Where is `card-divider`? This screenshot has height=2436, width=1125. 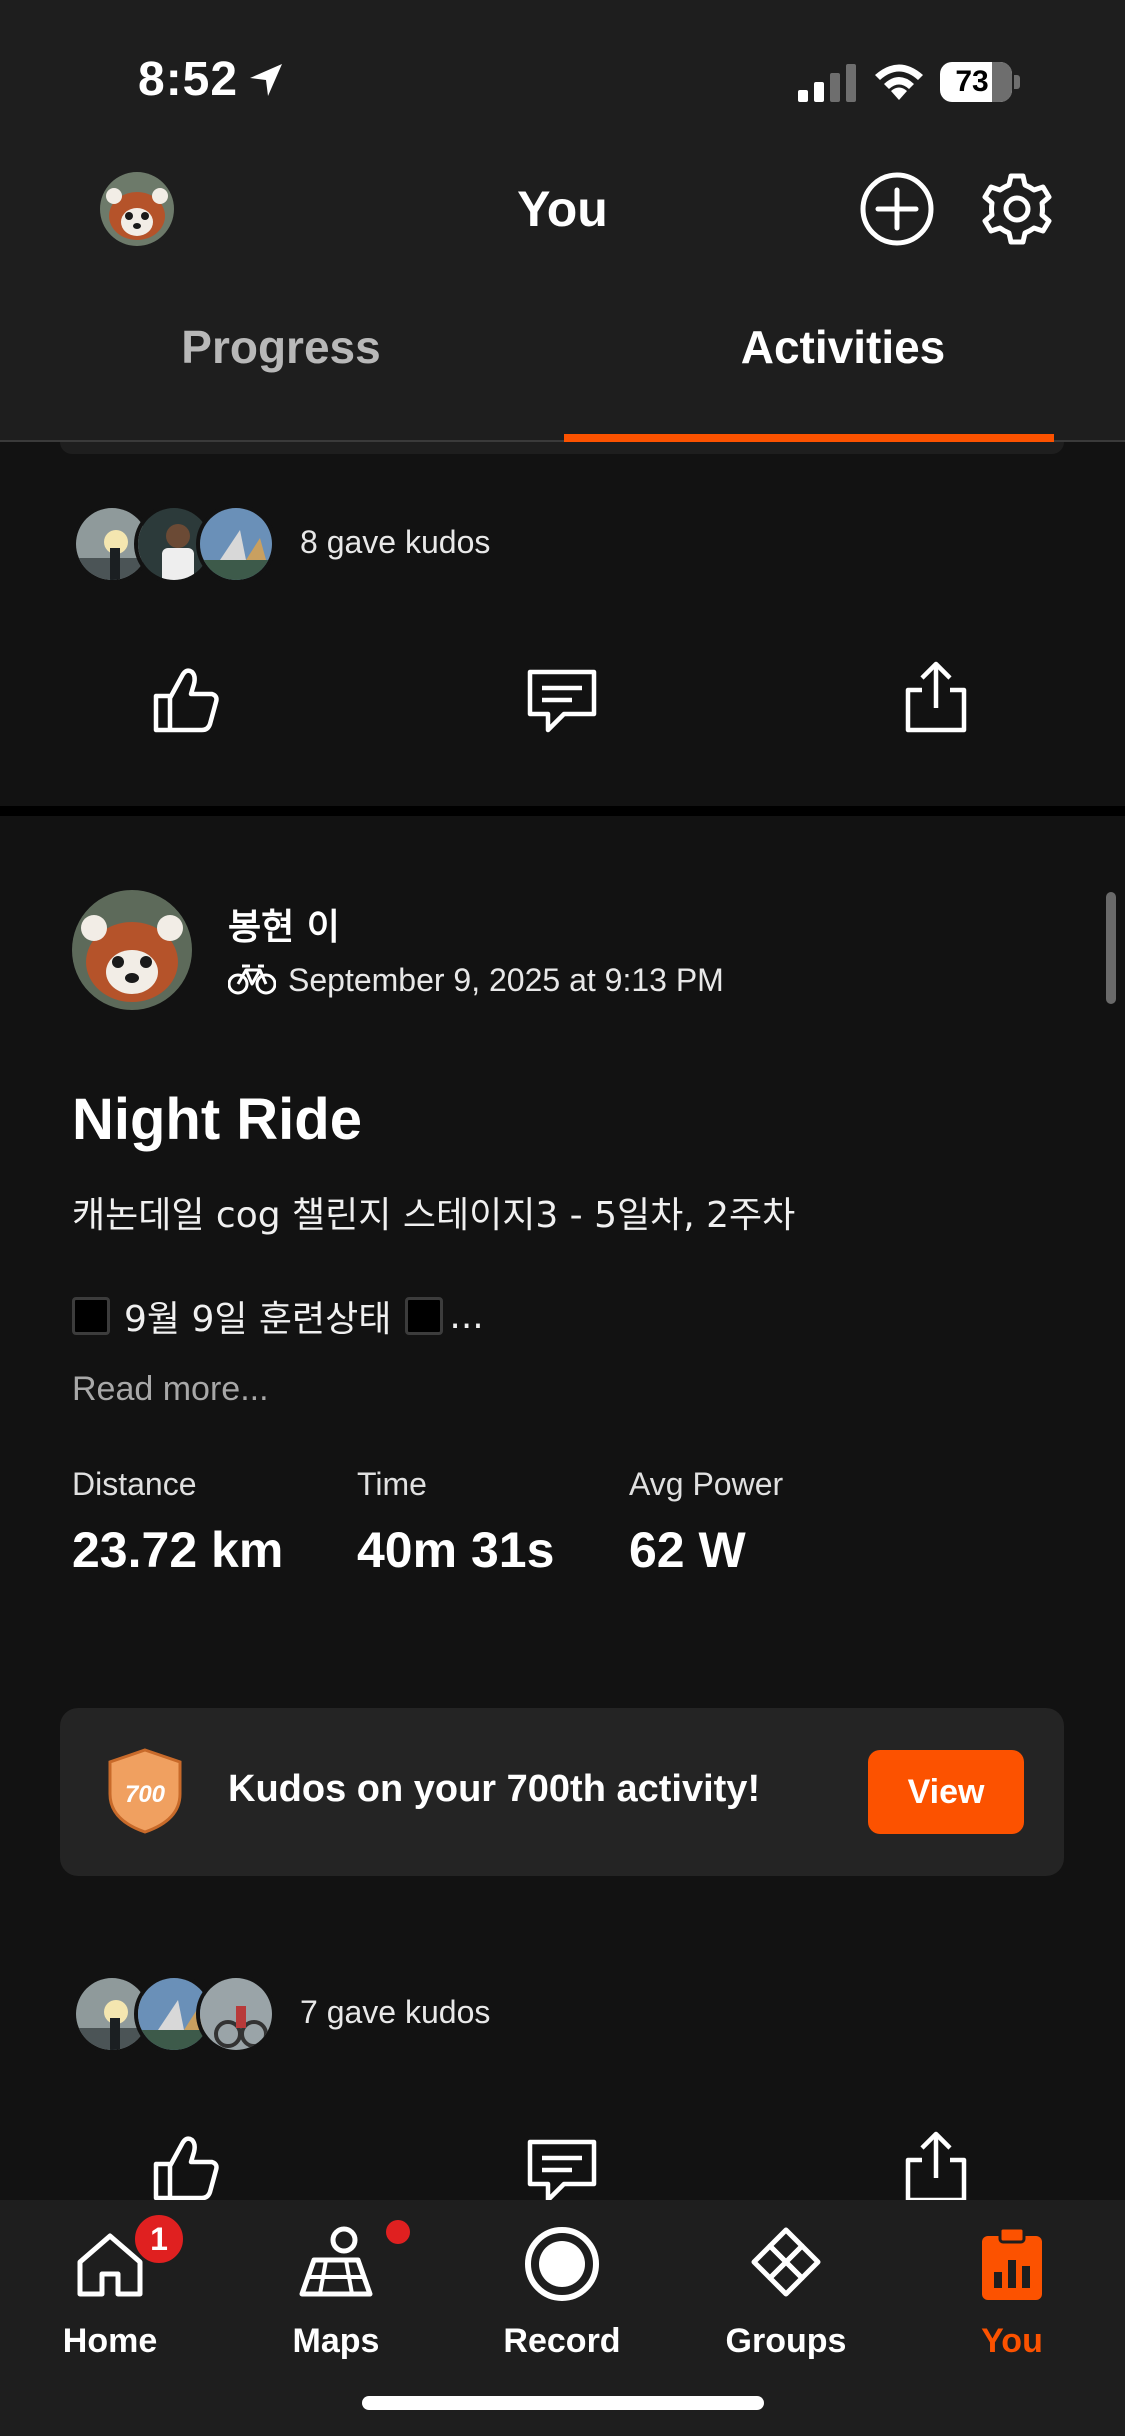 card-divider is located at coordinates (562, 811).